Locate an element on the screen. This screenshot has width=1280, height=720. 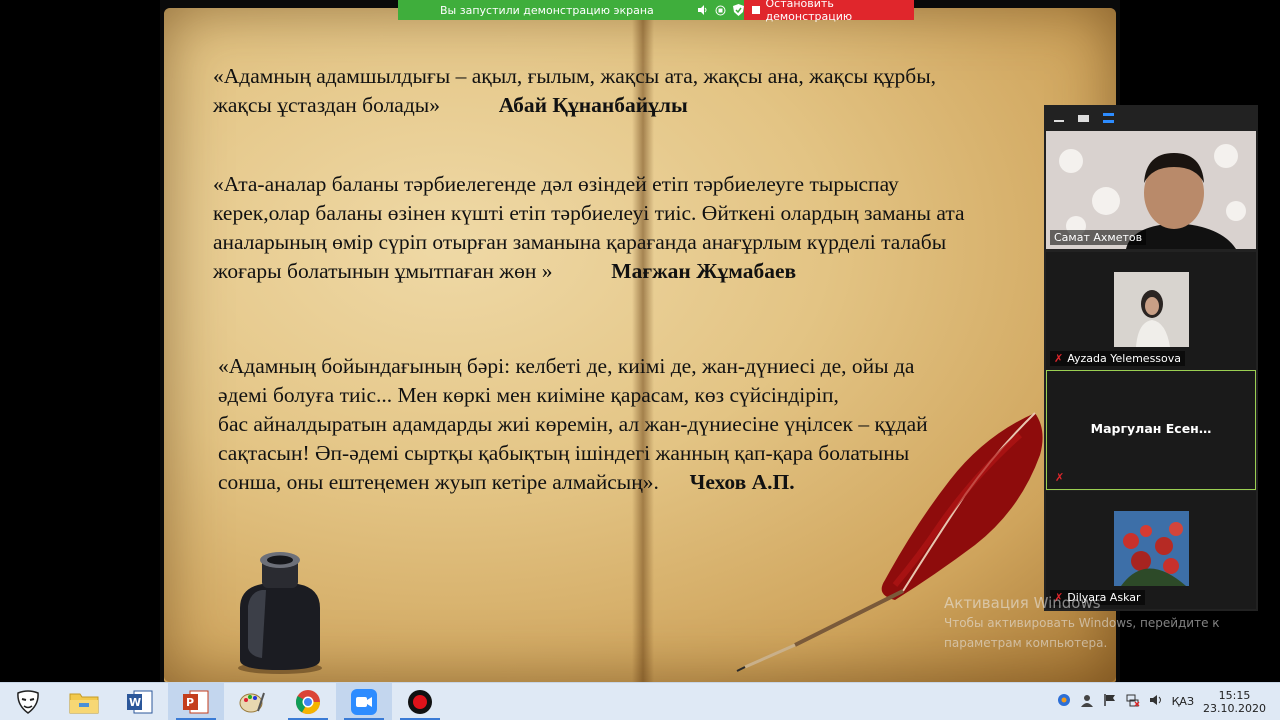
quote-line: жоғары болатынын ұмытпаған жөн » is located at coordinates (383, 271).